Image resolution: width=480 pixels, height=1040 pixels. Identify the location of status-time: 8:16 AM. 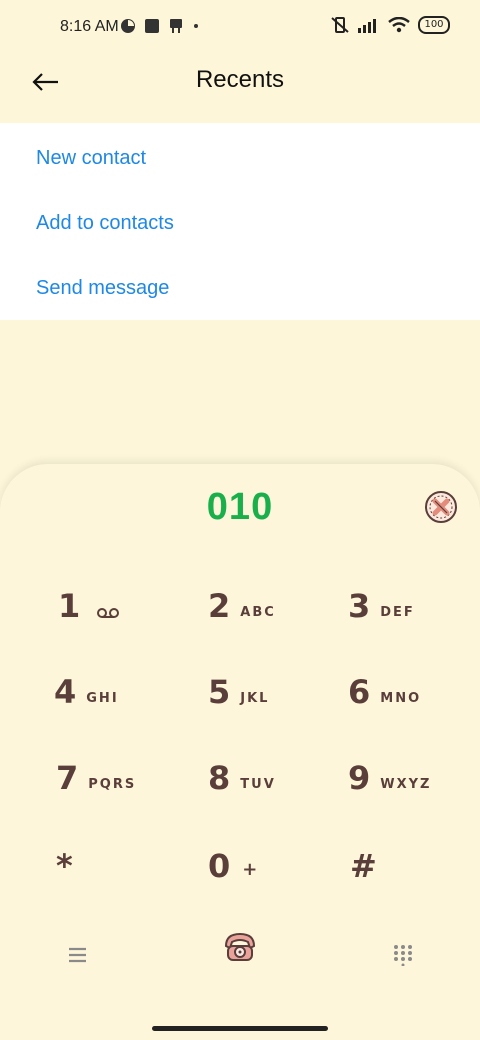
(89, 26).